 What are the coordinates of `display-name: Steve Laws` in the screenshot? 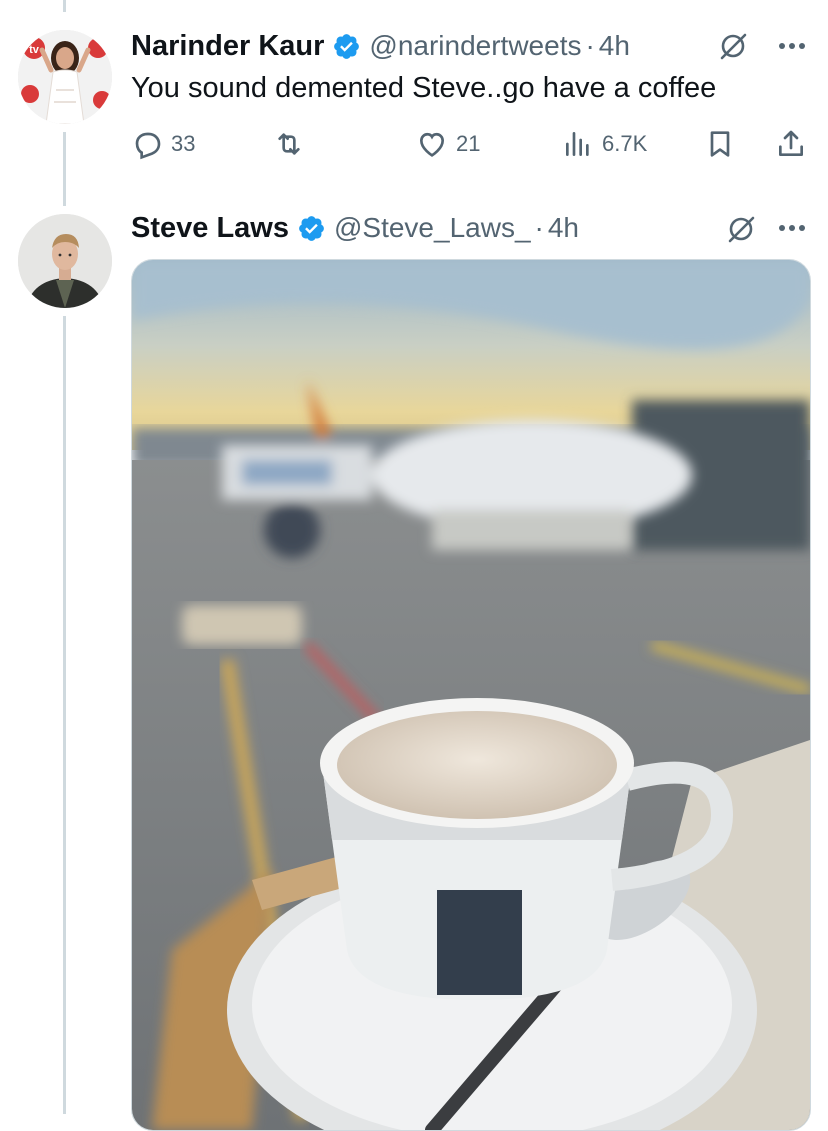 It's located at (210, 228).